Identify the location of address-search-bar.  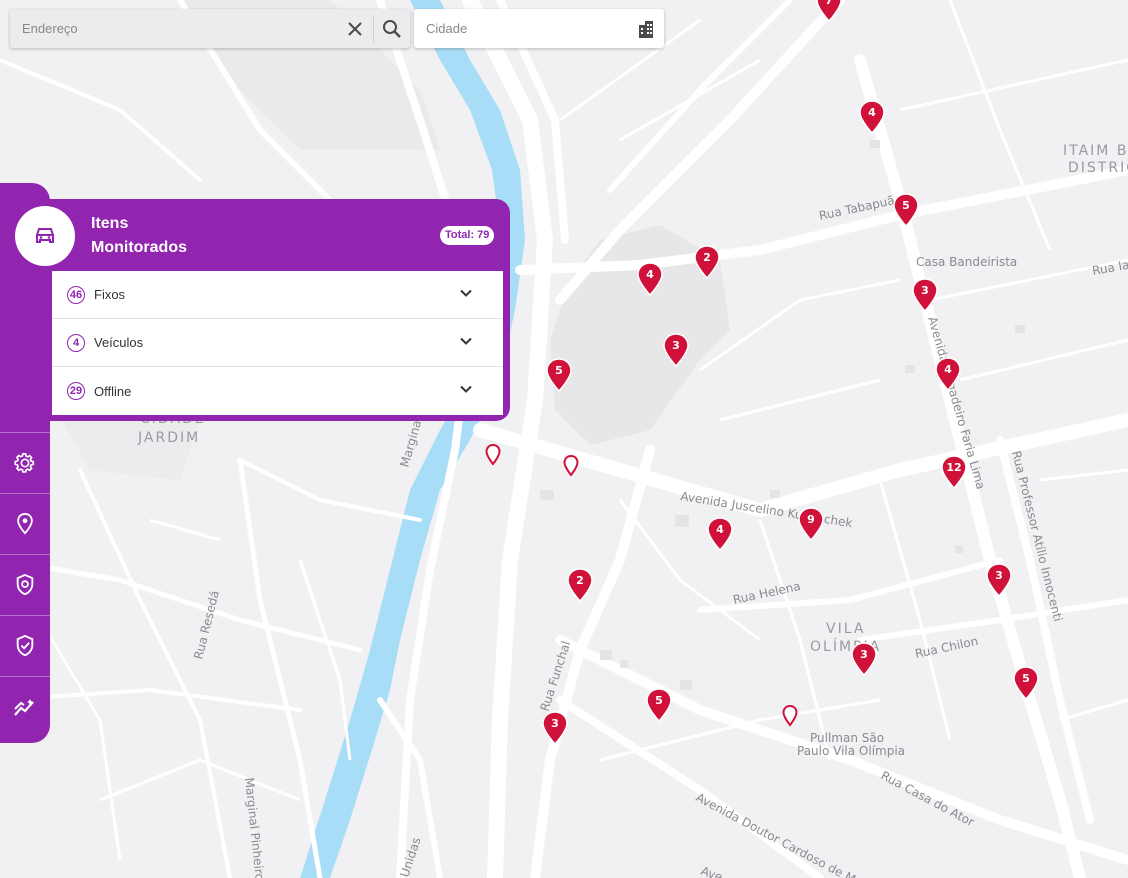
(210, 28).